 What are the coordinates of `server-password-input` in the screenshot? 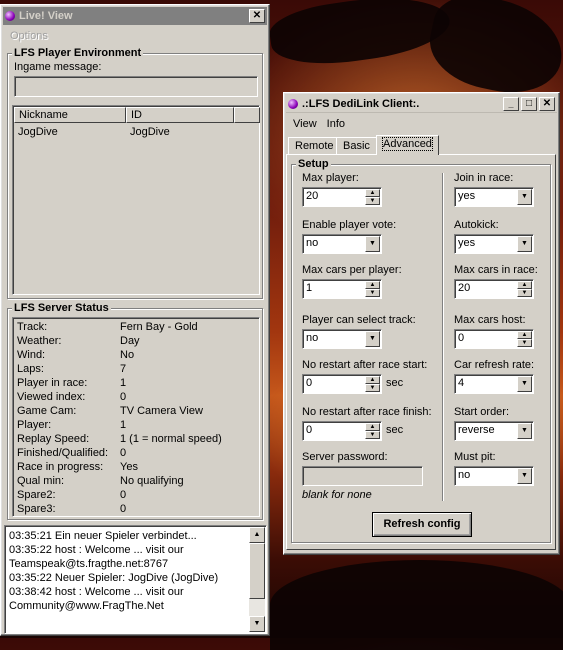 It's located at (362, 476).